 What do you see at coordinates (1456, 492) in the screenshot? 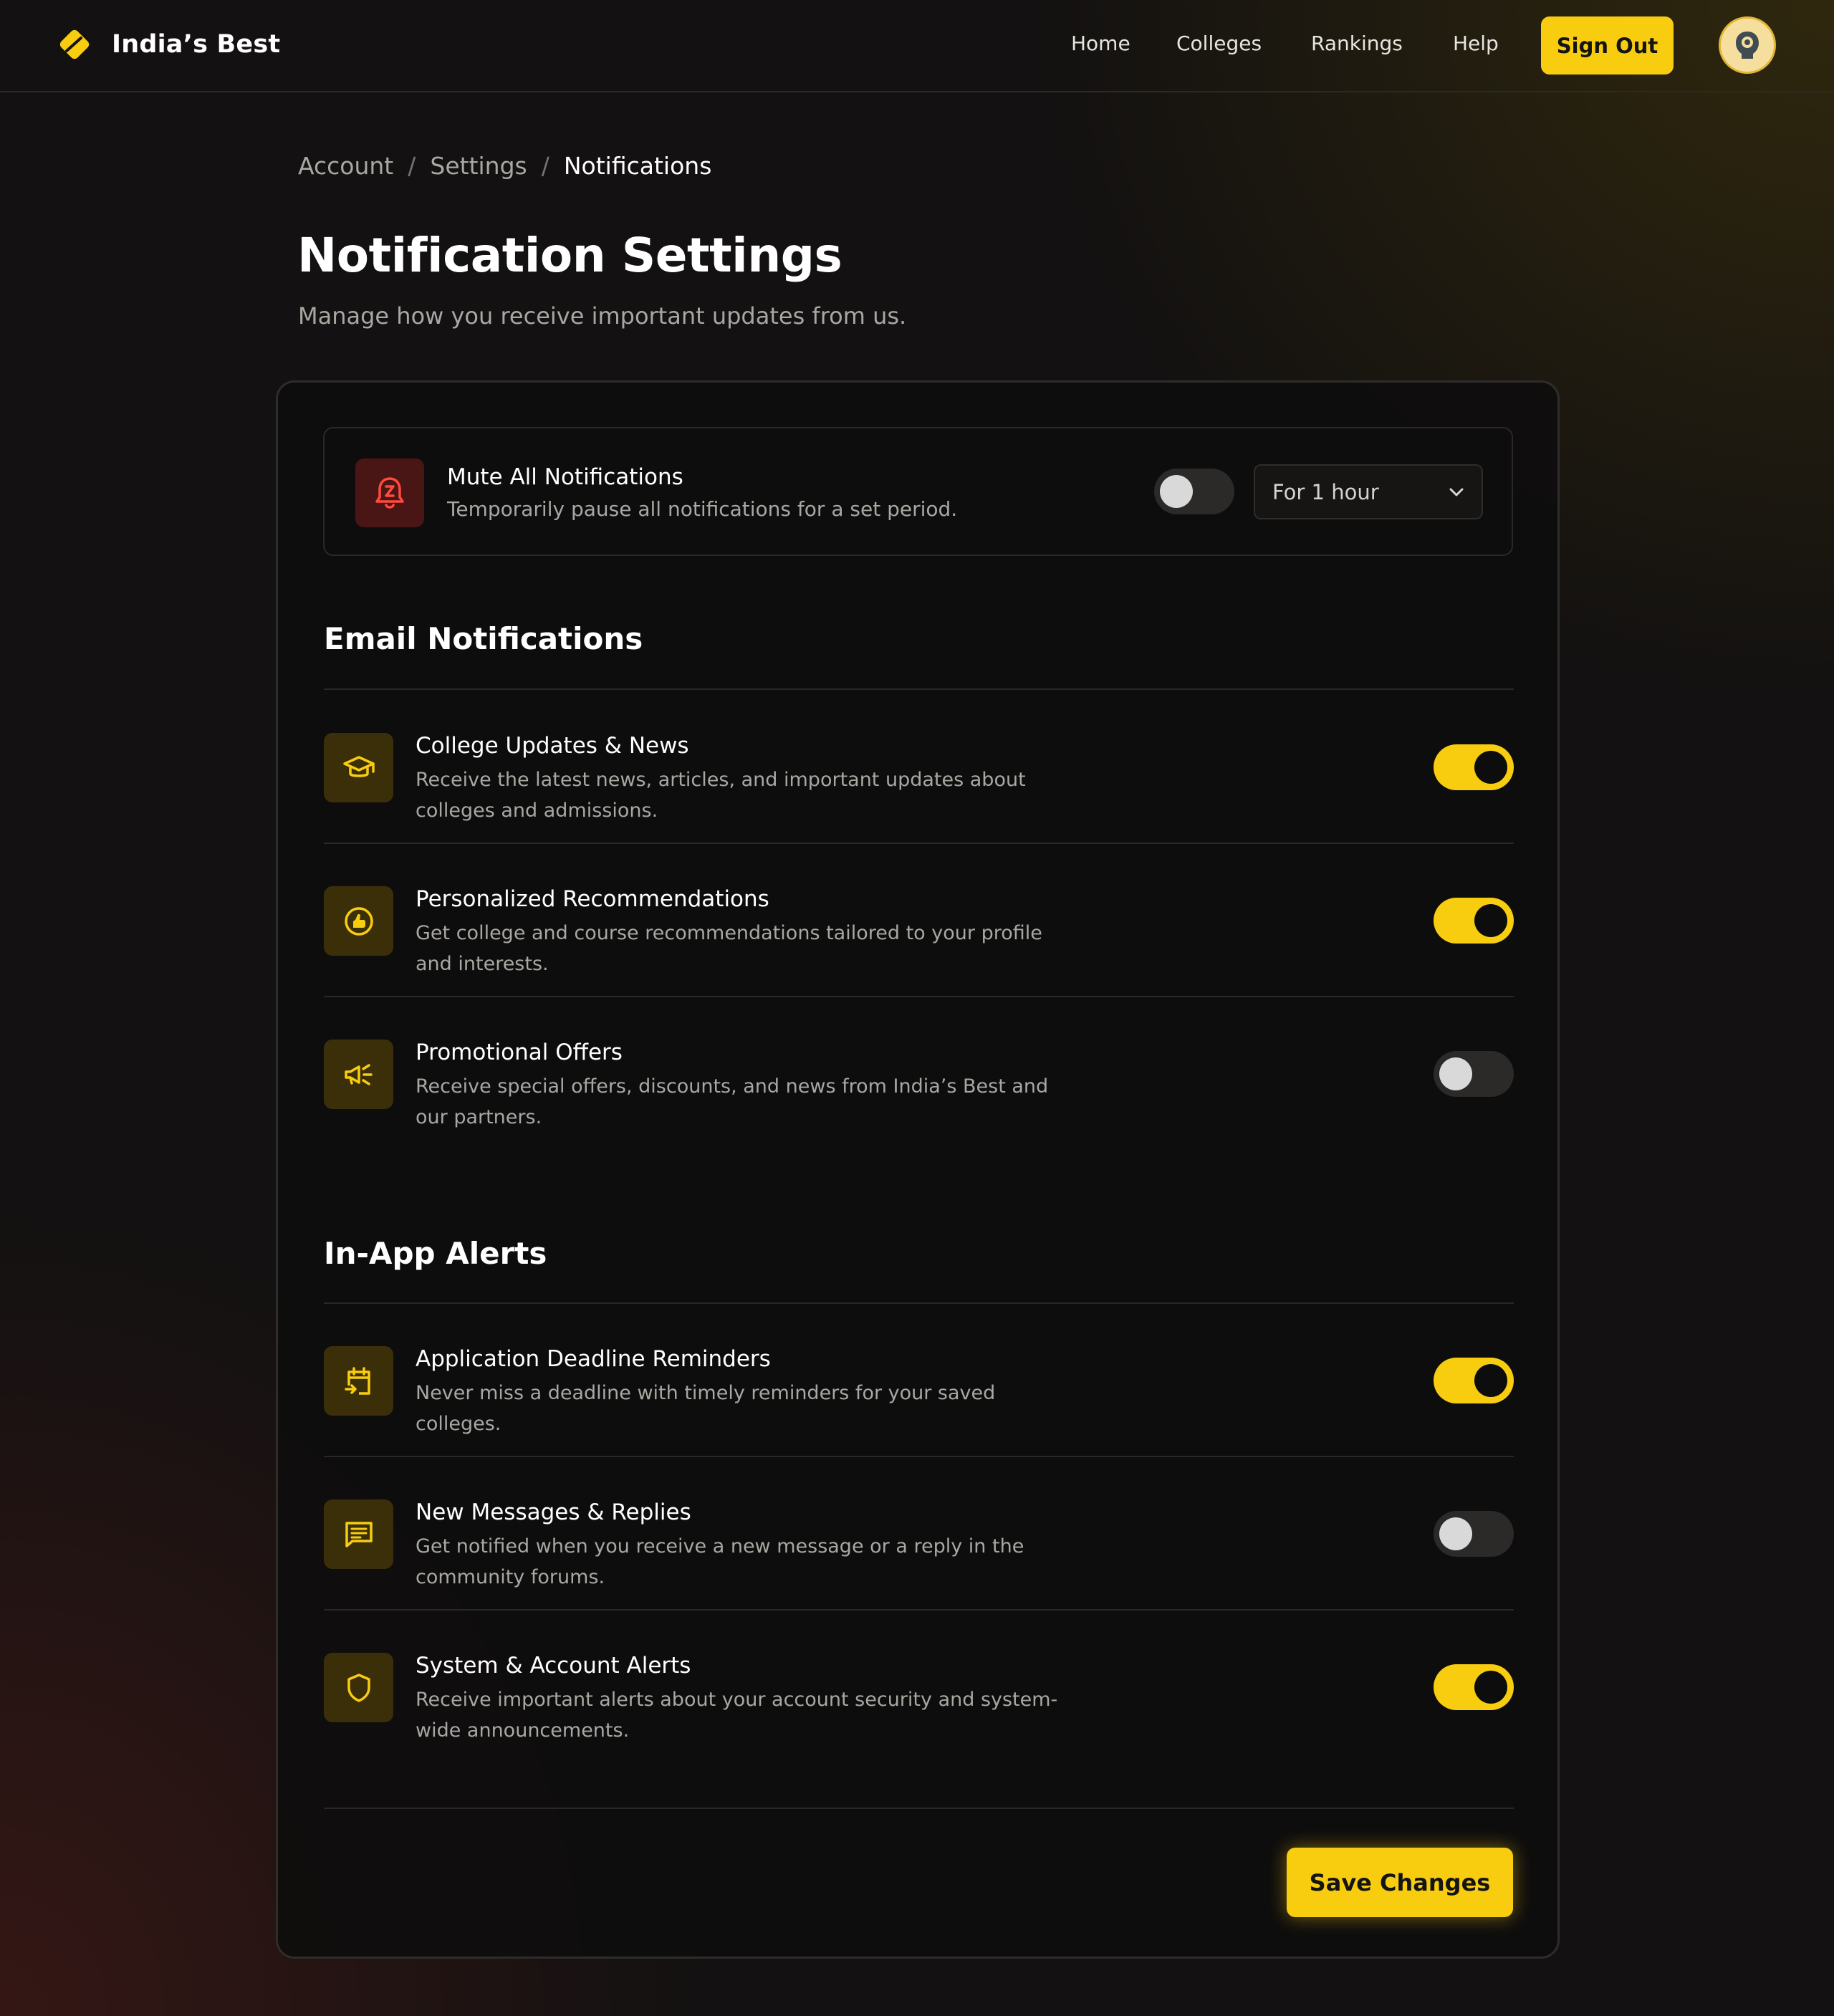
I see `chevron-down-icon` at bounding box center [1456, 492].